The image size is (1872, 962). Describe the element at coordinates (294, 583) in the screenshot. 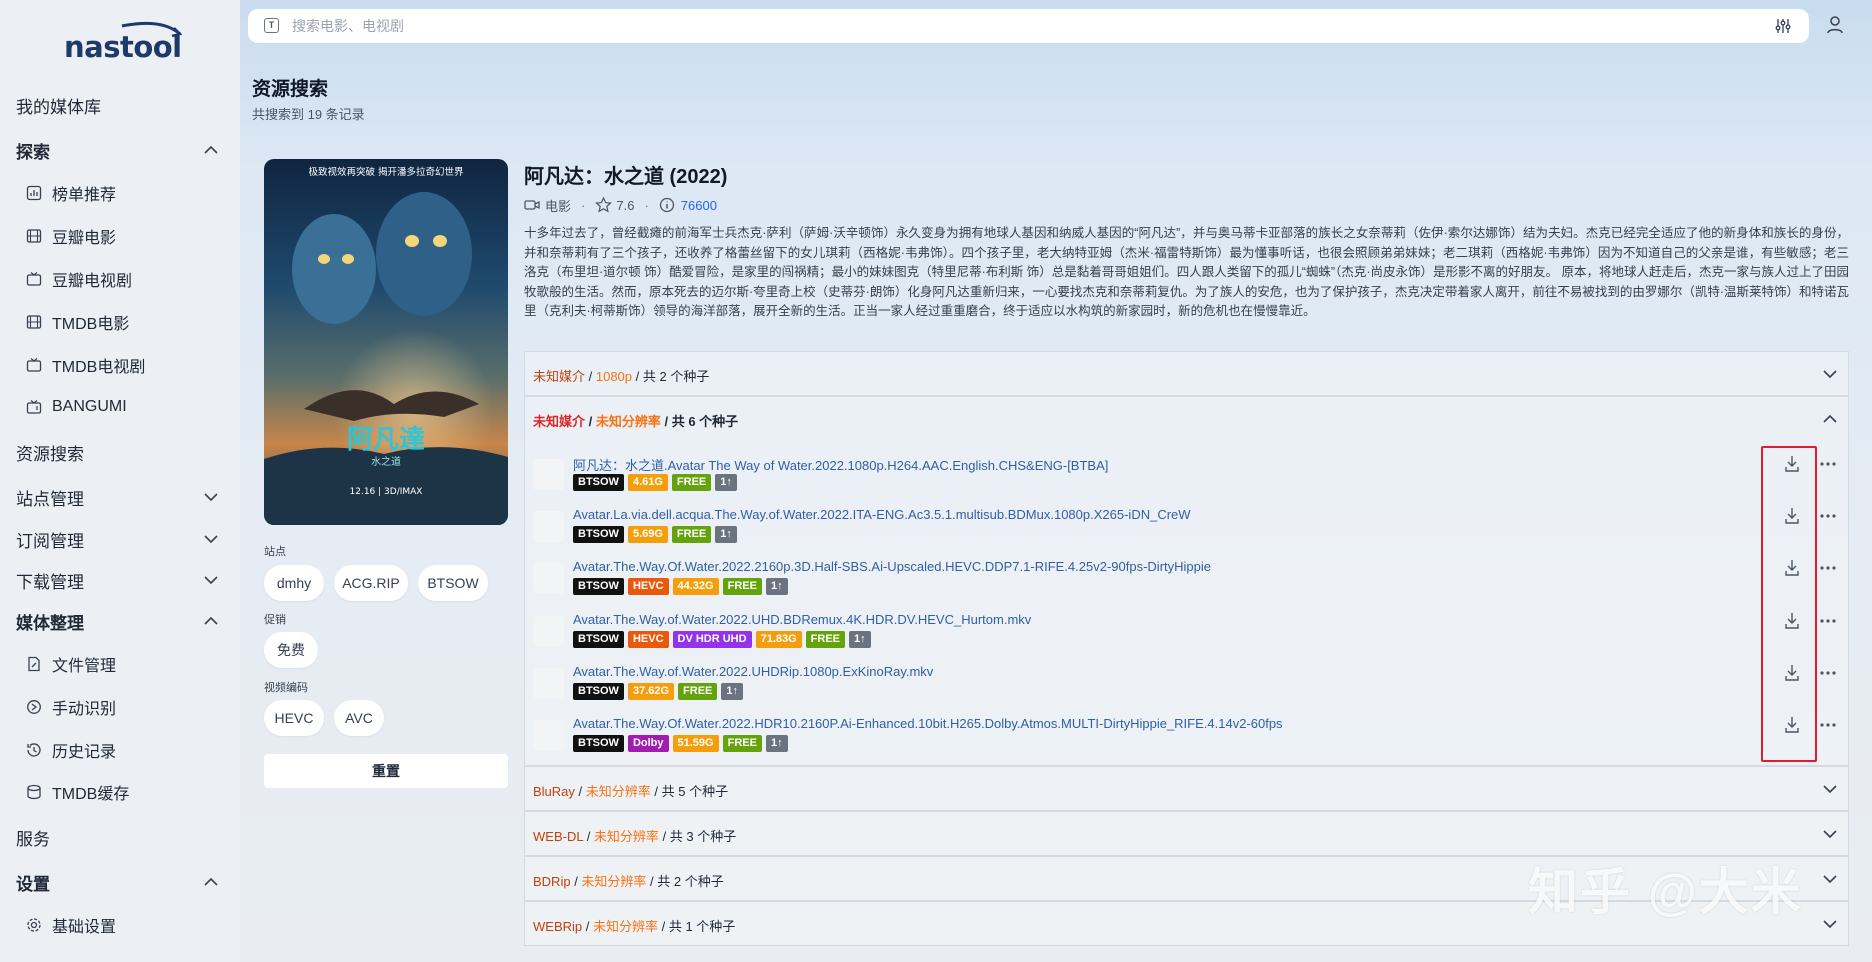

I see `filter-site-chip: dmhy` at that location.